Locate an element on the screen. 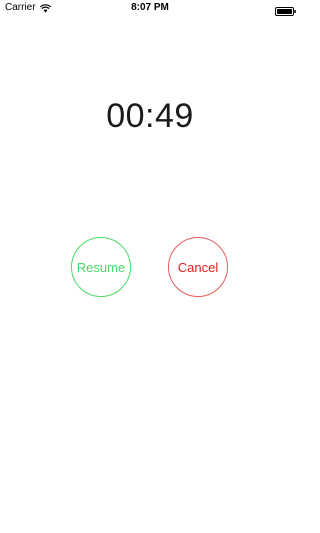 The height and width of the screenshot is (533, 320). resume-button: Resume is located at coordinates (101, 267).